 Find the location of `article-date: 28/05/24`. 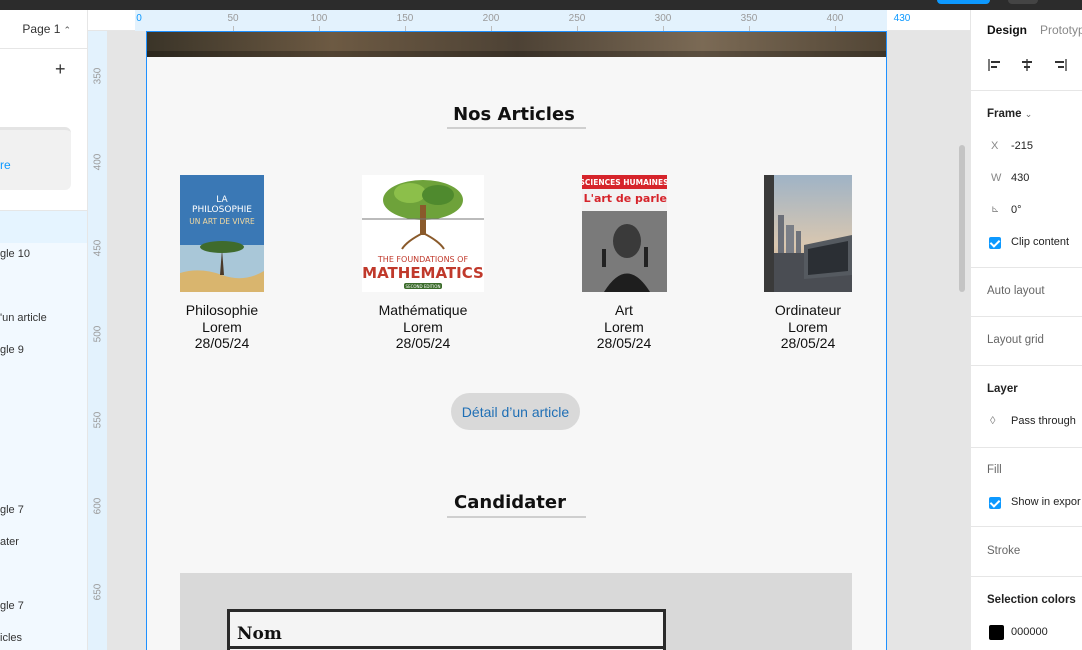

article-date: 28/05/24 is located at coordinates (222, 343).